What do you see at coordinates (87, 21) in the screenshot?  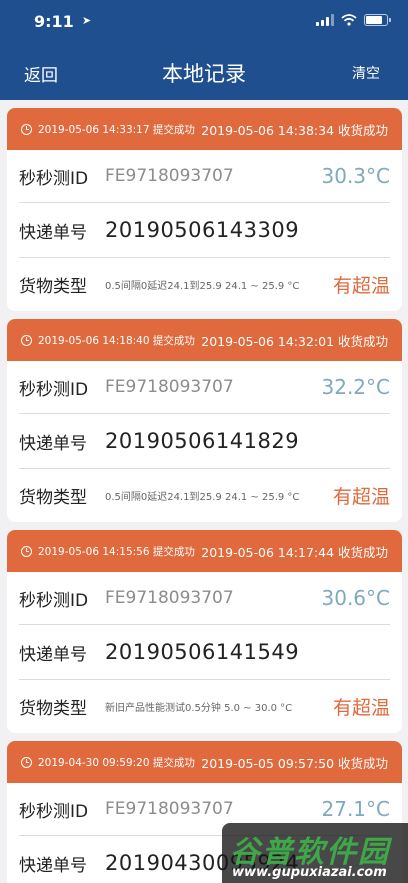 I see `location-arrow-icon: ➤` at bounding box center [87, 21].